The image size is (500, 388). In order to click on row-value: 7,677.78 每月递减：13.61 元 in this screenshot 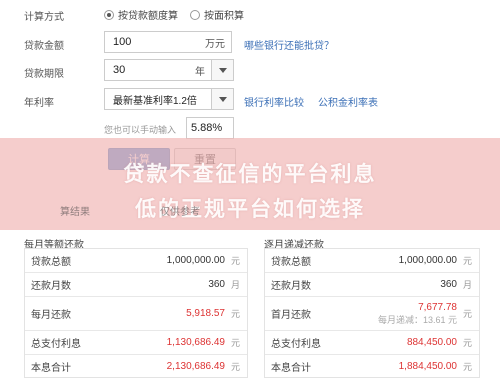, I will do `click(399, 314)`.